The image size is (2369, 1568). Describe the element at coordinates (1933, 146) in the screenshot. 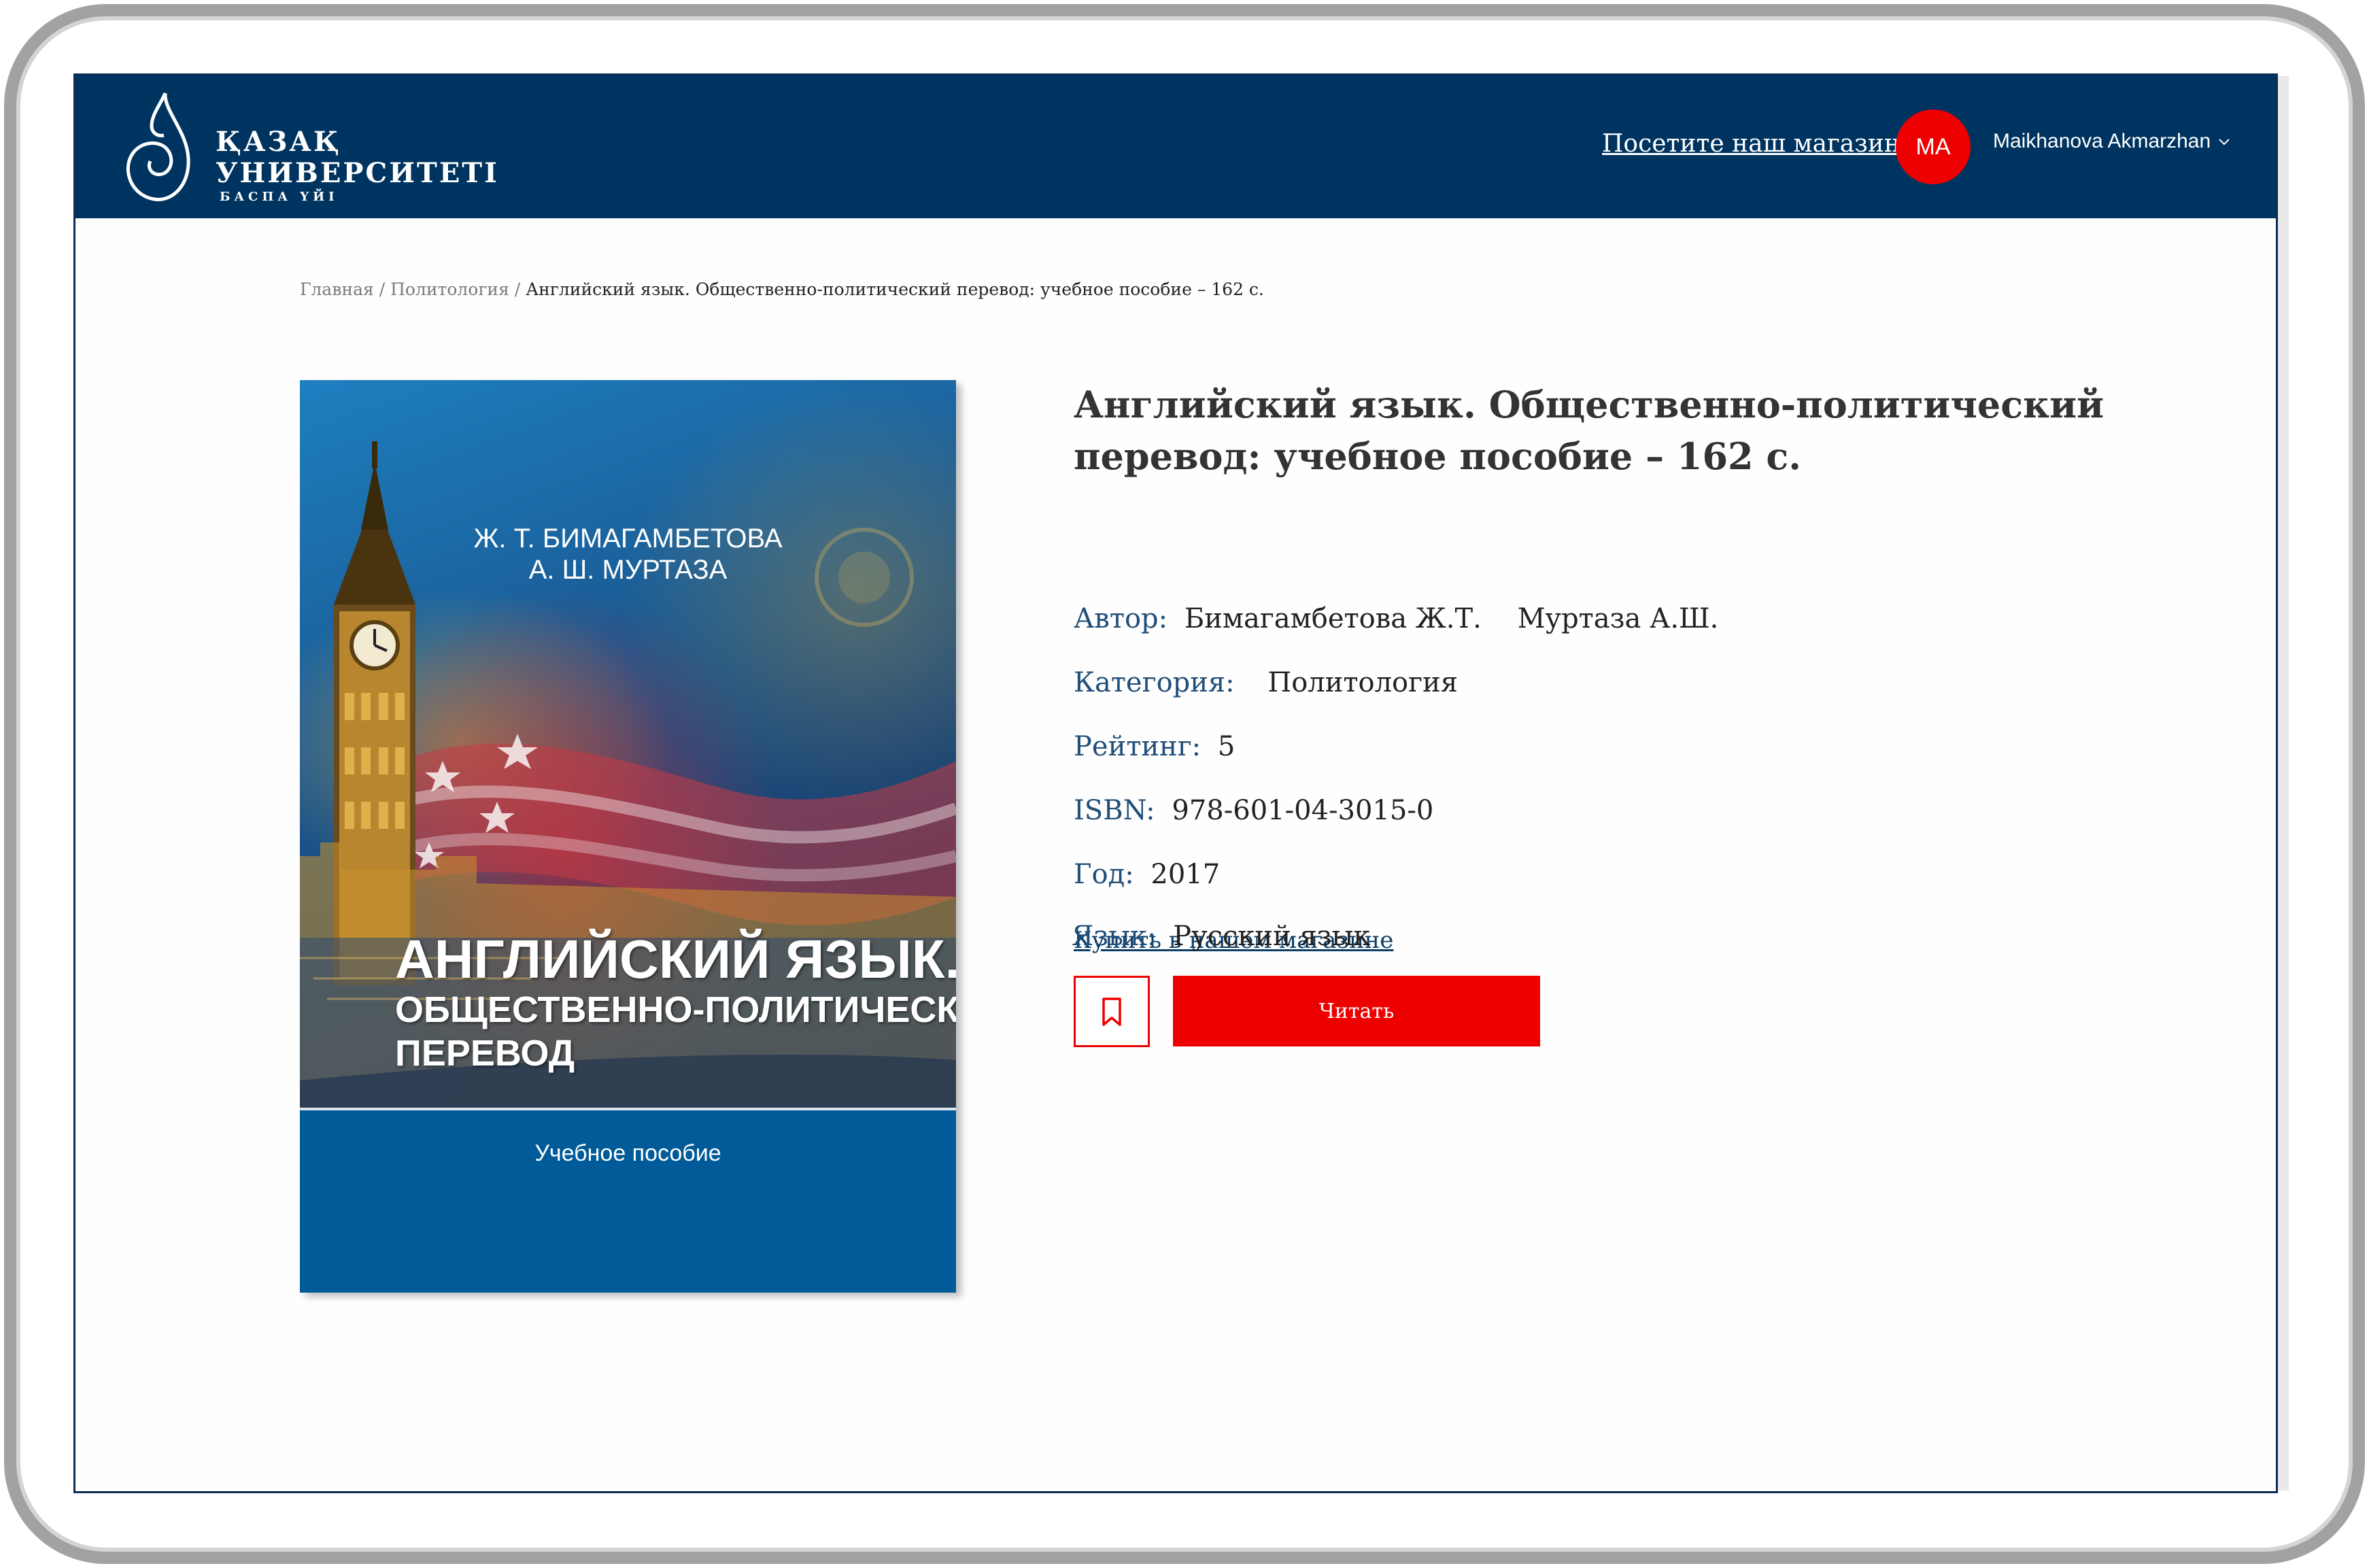

I see `user-avatar: MA` at that location.